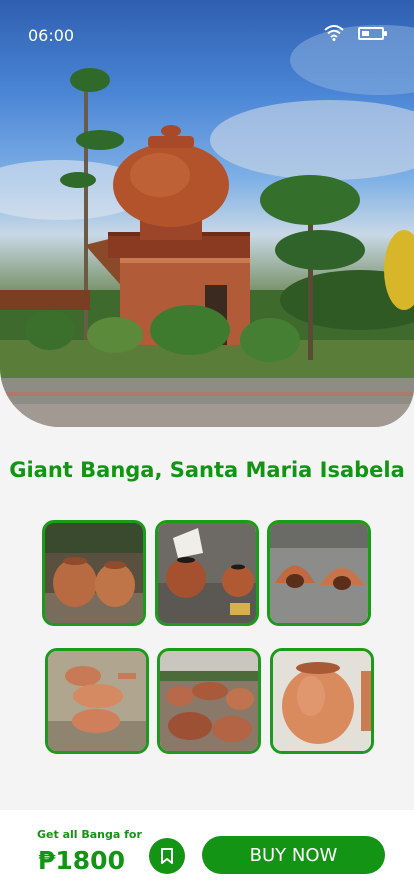 The height and width of the screenshot is (896, 414). Describe the element at coordinates (322, 701) in the screenshot. I see `gallery-thumb-large-jar` at that location.